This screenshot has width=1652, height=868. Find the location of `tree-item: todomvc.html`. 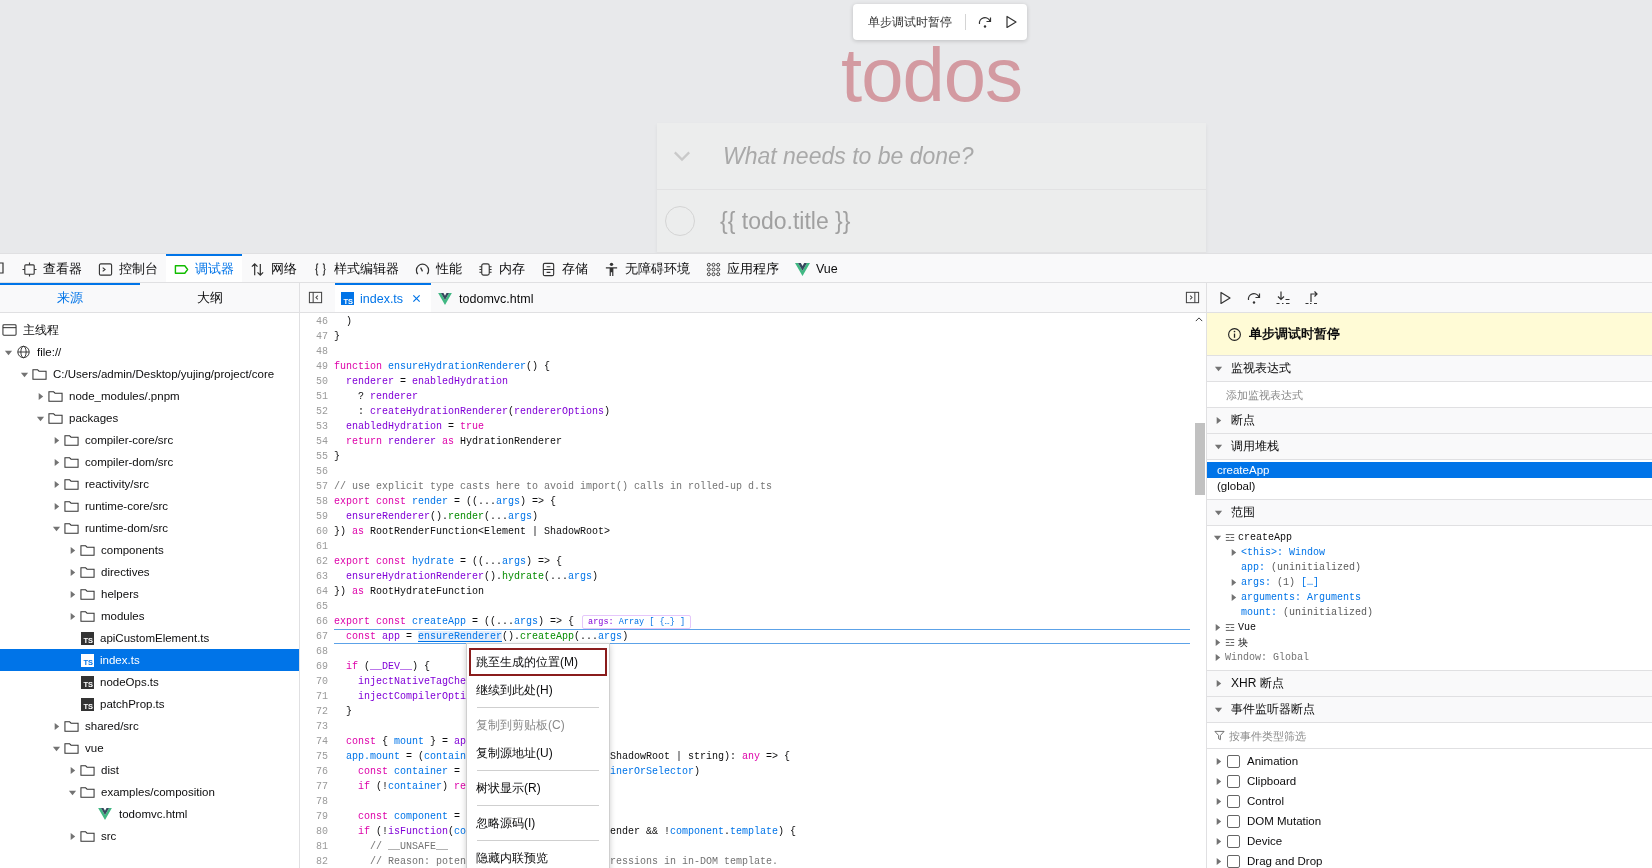

tree-item: todomvc.html is located at coordinates (149, 814).